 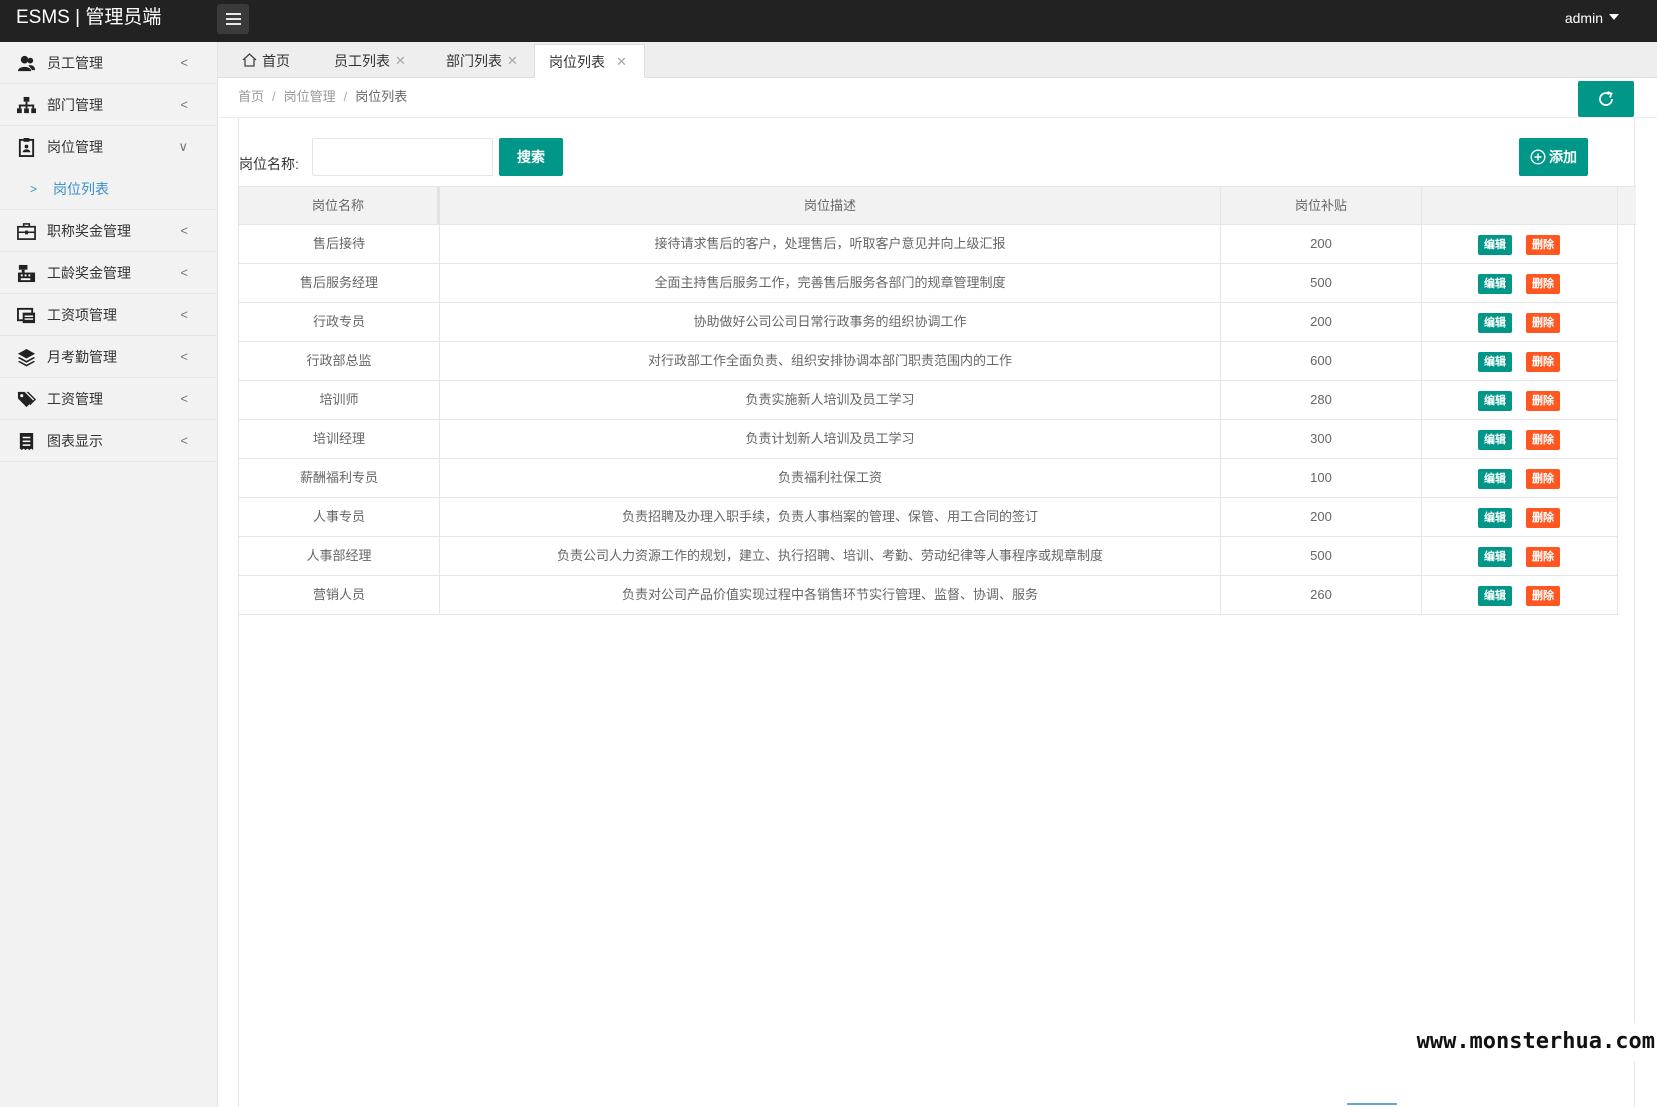 What do you see at coordinates (830, 322) in the screenshot?
I see `cell-position-description: 协助做好公司公司日常行政事务的组织协调工作` at bounding box center [830, 322].